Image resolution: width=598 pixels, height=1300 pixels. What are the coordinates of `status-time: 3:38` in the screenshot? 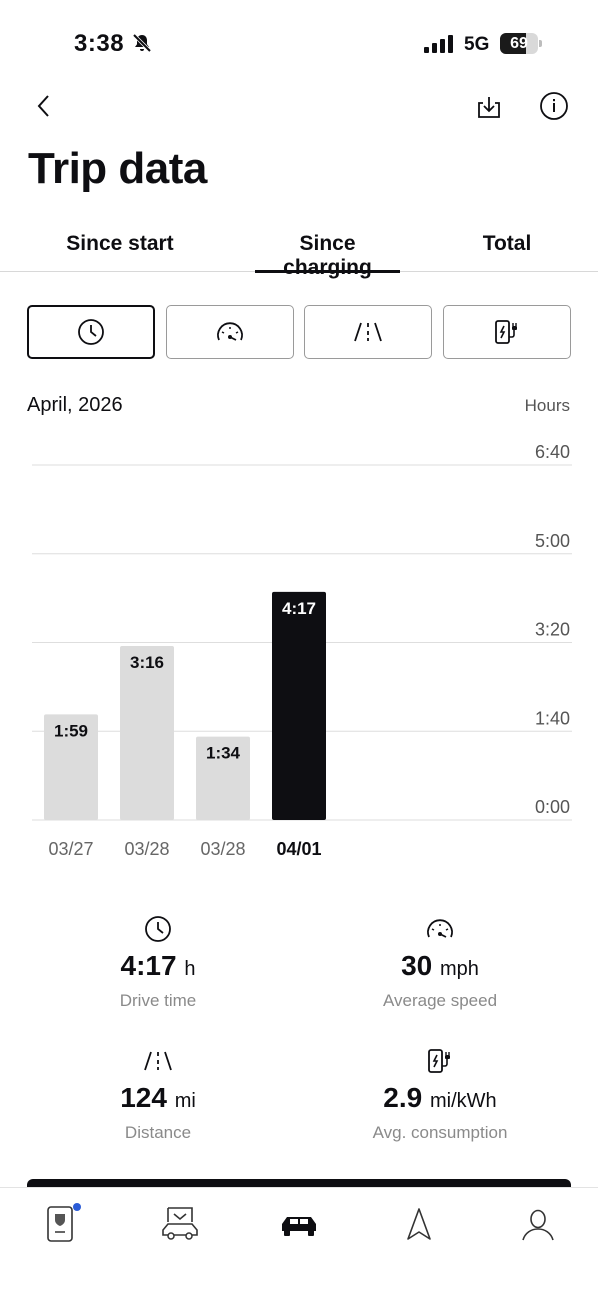 It's located at (99, 43).